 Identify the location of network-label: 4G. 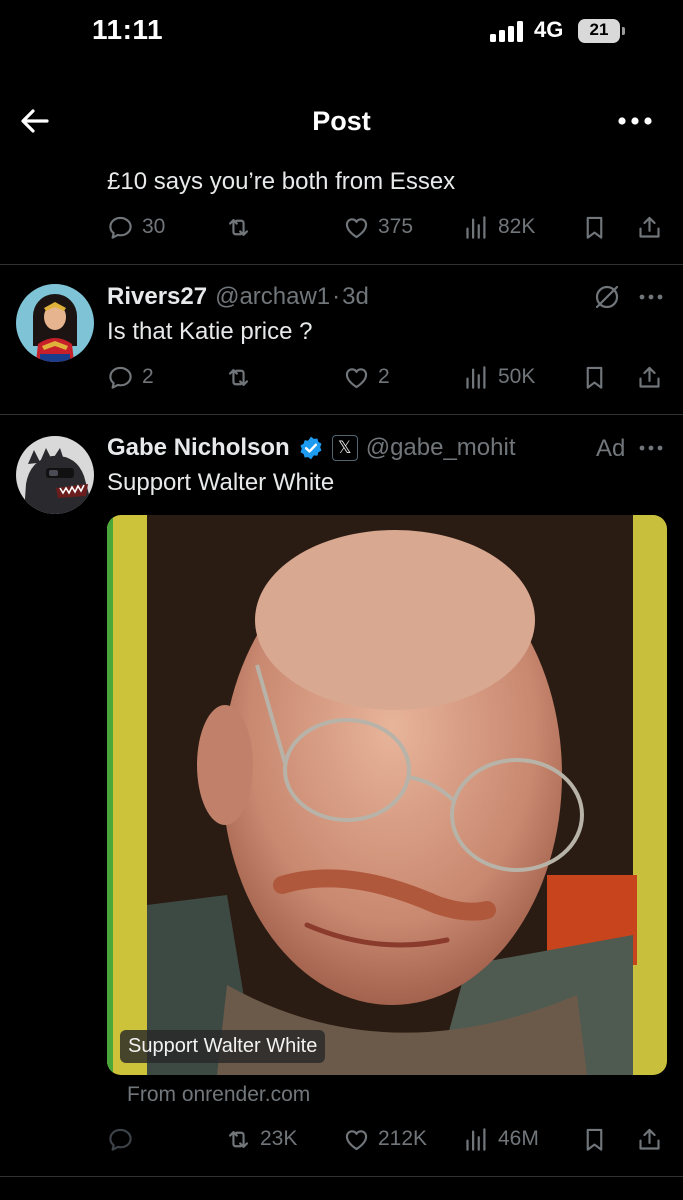
(549, 29).